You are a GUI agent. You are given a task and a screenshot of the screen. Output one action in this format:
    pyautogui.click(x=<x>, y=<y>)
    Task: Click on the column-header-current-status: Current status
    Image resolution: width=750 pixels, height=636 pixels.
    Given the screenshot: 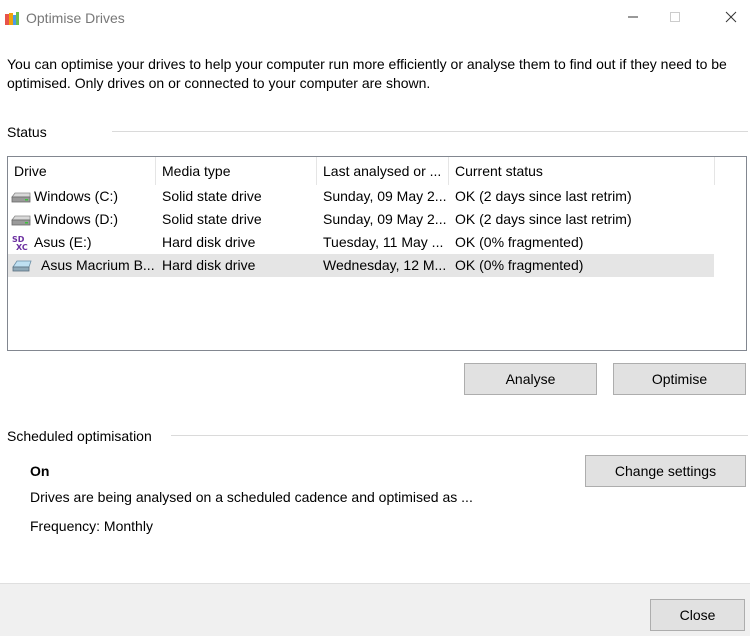 What is the action you would take?
    pyautogui.click(x=582, y=171)
    